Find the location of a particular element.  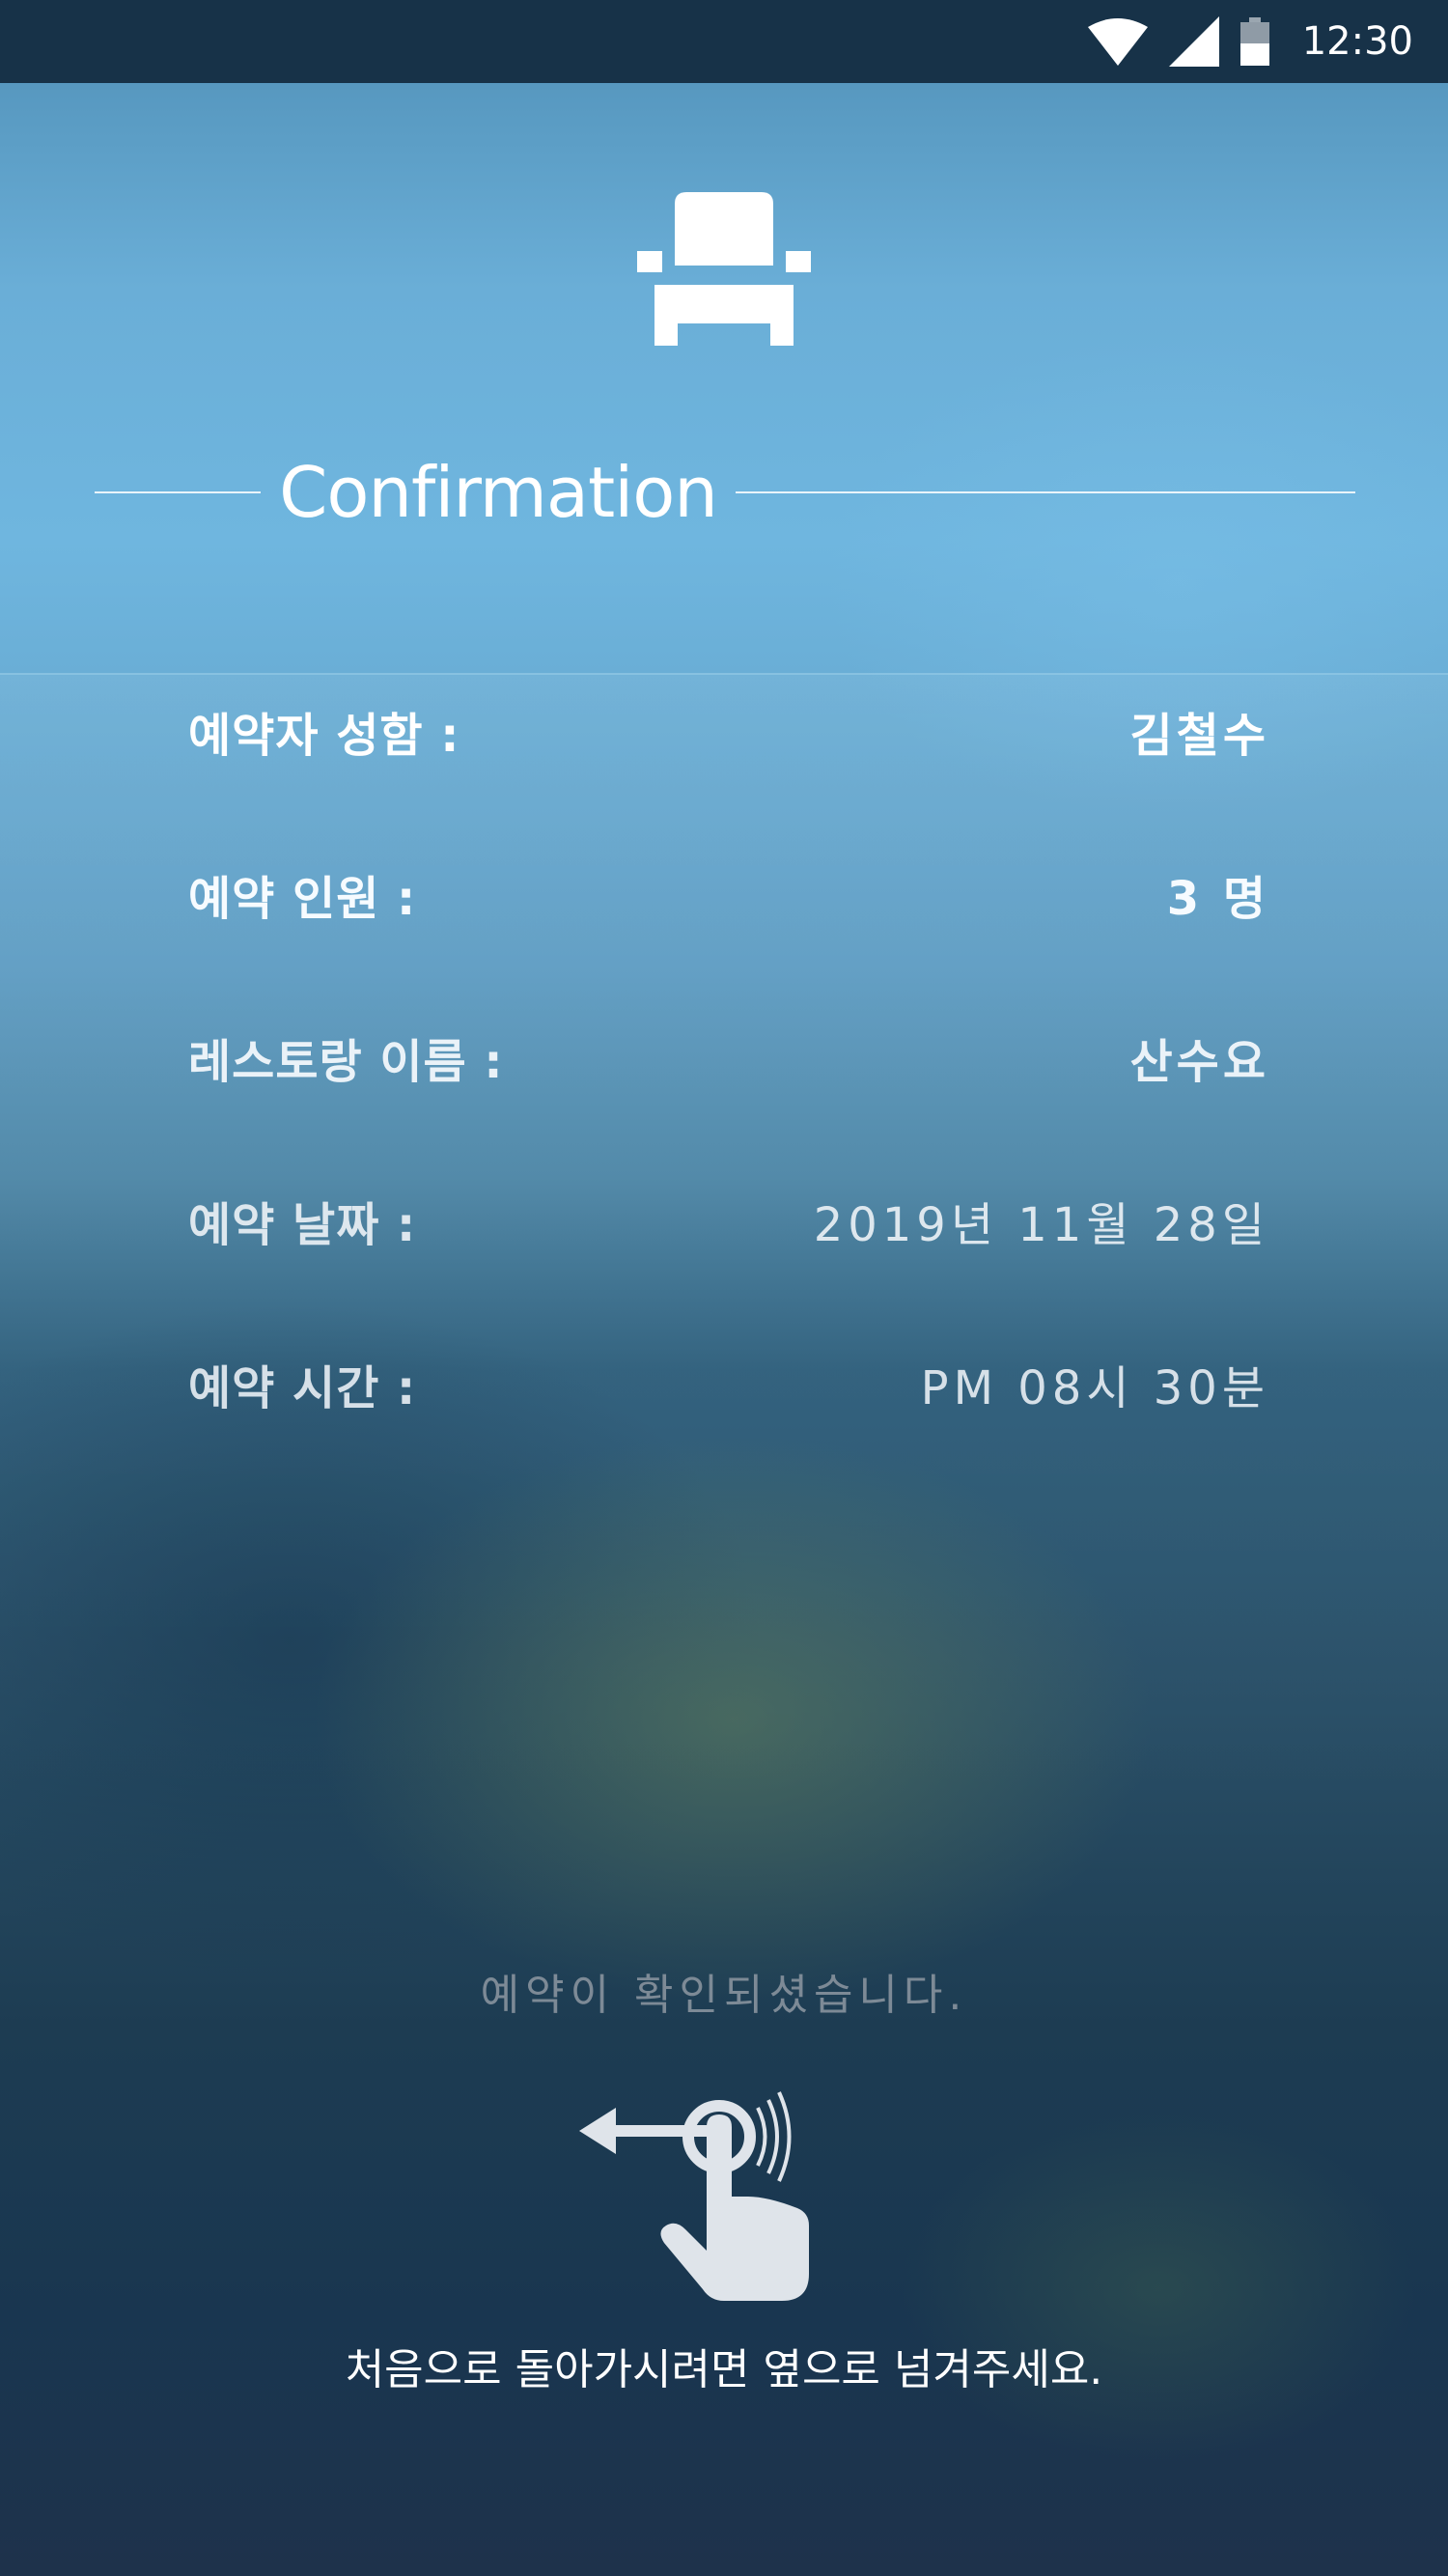

detail-value: 산수요 is located at coordinates (1199, 1062).